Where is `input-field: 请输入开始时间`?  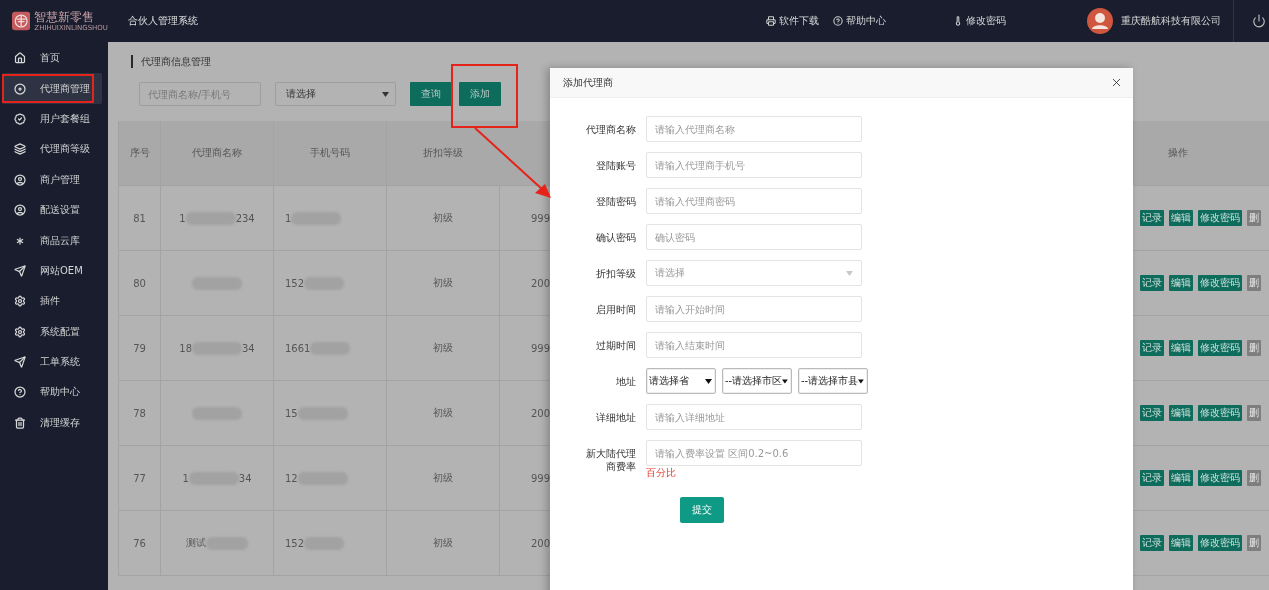
input-field: 请输入开始时间 is located at coordinates (754, 309).